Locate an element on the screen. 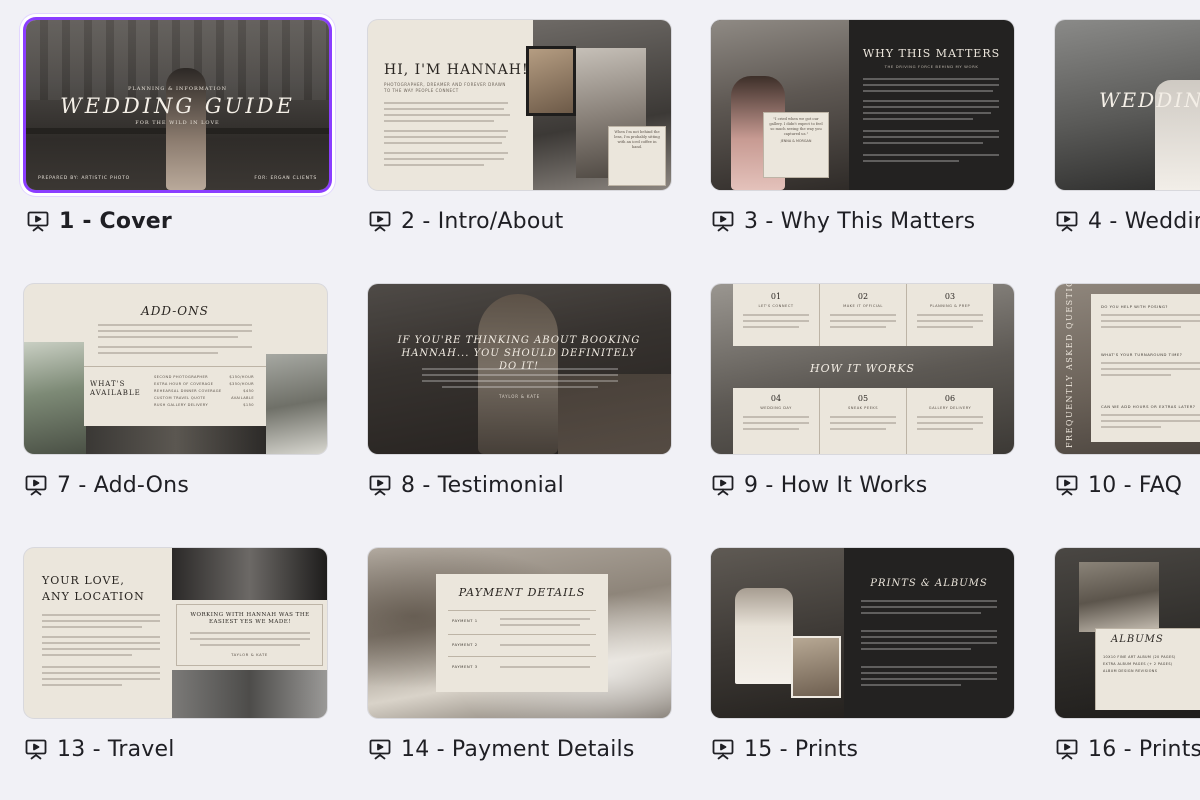  how-title: HOW IT WORKS is located at coordinates (862, 368).